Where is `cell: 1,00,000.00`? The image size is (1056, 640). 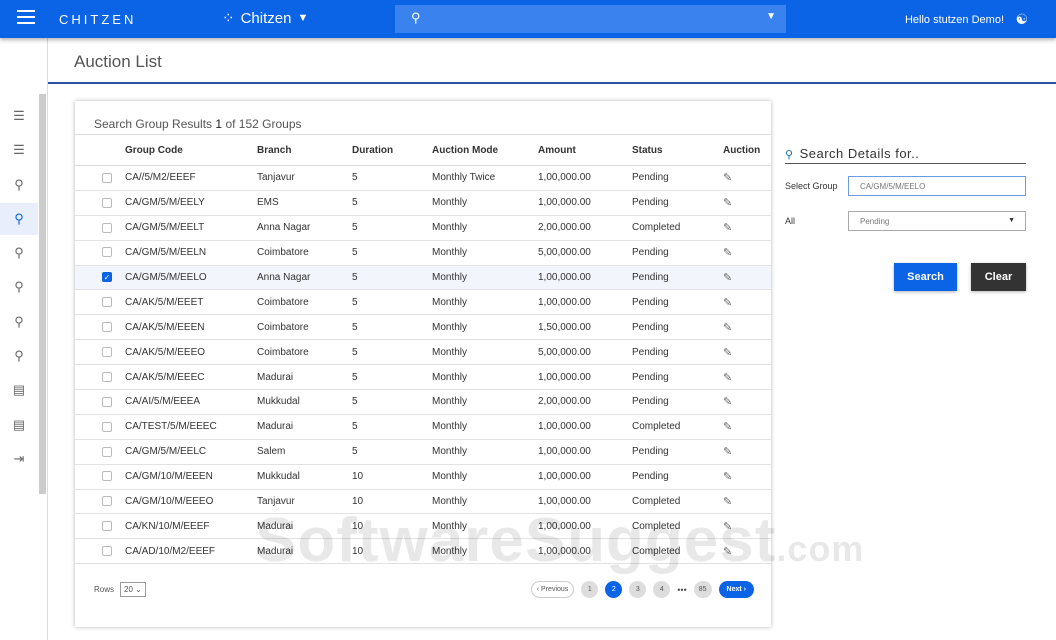 cell: 1,00,000.00 is located at coordinates (585, 302).